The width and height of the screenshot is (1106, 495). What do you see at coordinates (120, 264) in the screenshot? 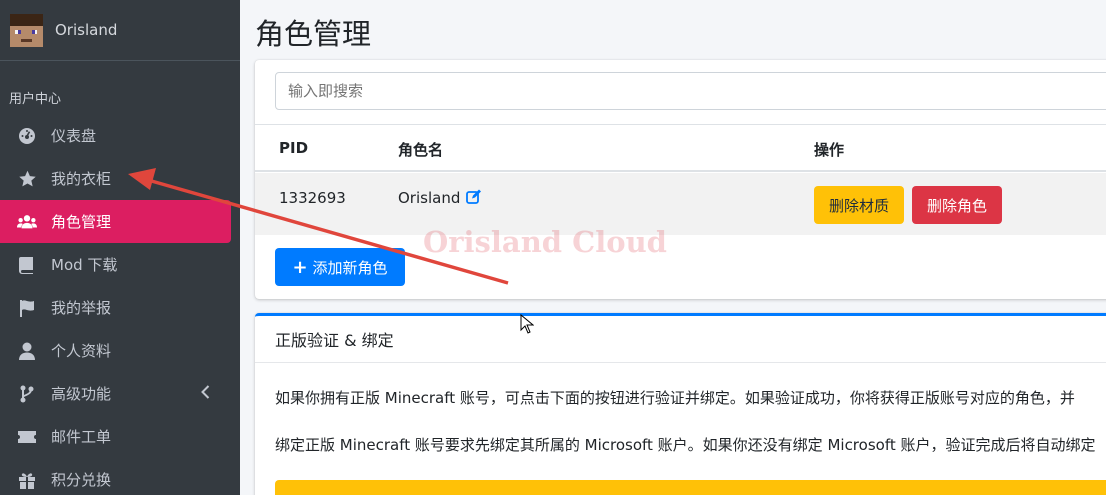
I see `sidebar-item-mod-download: Mod 下载` at bounding box center [120, 264].